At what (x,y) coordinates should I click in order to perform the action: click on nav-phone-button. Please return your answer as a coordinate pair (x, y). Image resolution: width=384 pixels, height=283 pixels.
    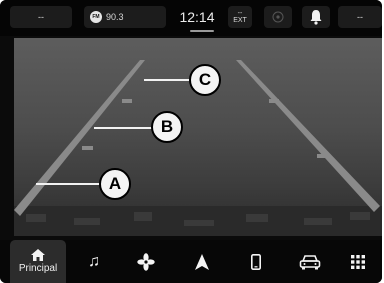
    Looking at the image, I should click on (256, 261).